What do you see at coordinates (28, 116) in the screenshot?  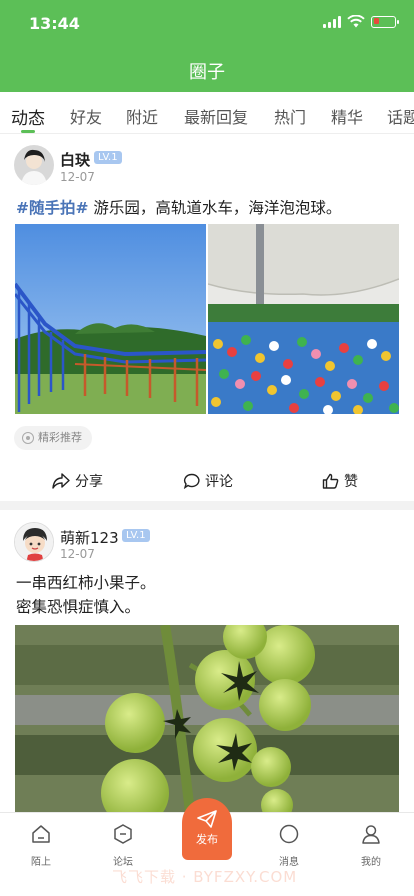 I see `tab-dynamic: 动态` at bounding box center [28, 116].